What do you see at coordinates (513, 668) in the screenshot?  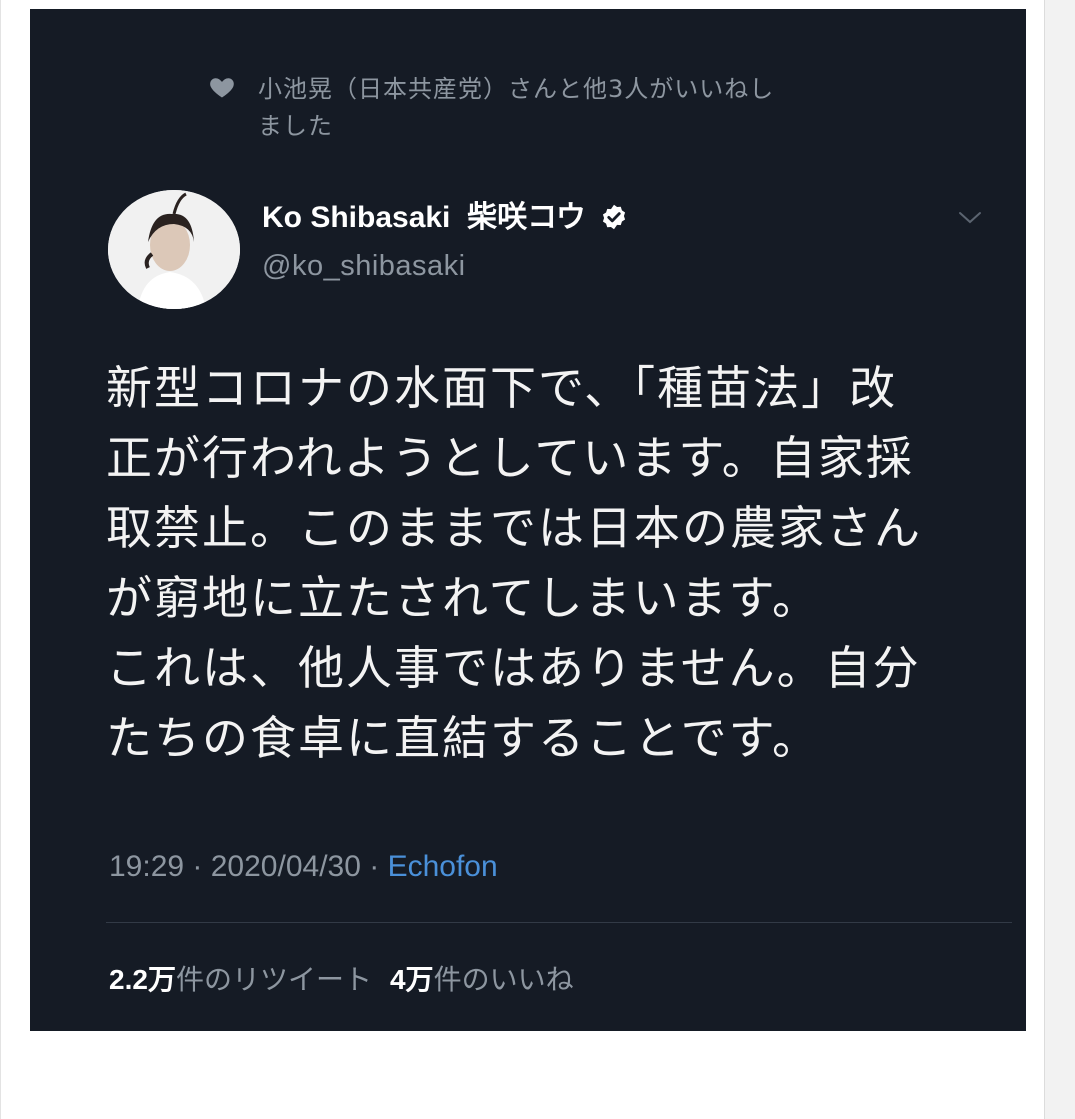 I see `tweet-line: これは、他人事ではありません。自分` at bounding box center [513, 668].